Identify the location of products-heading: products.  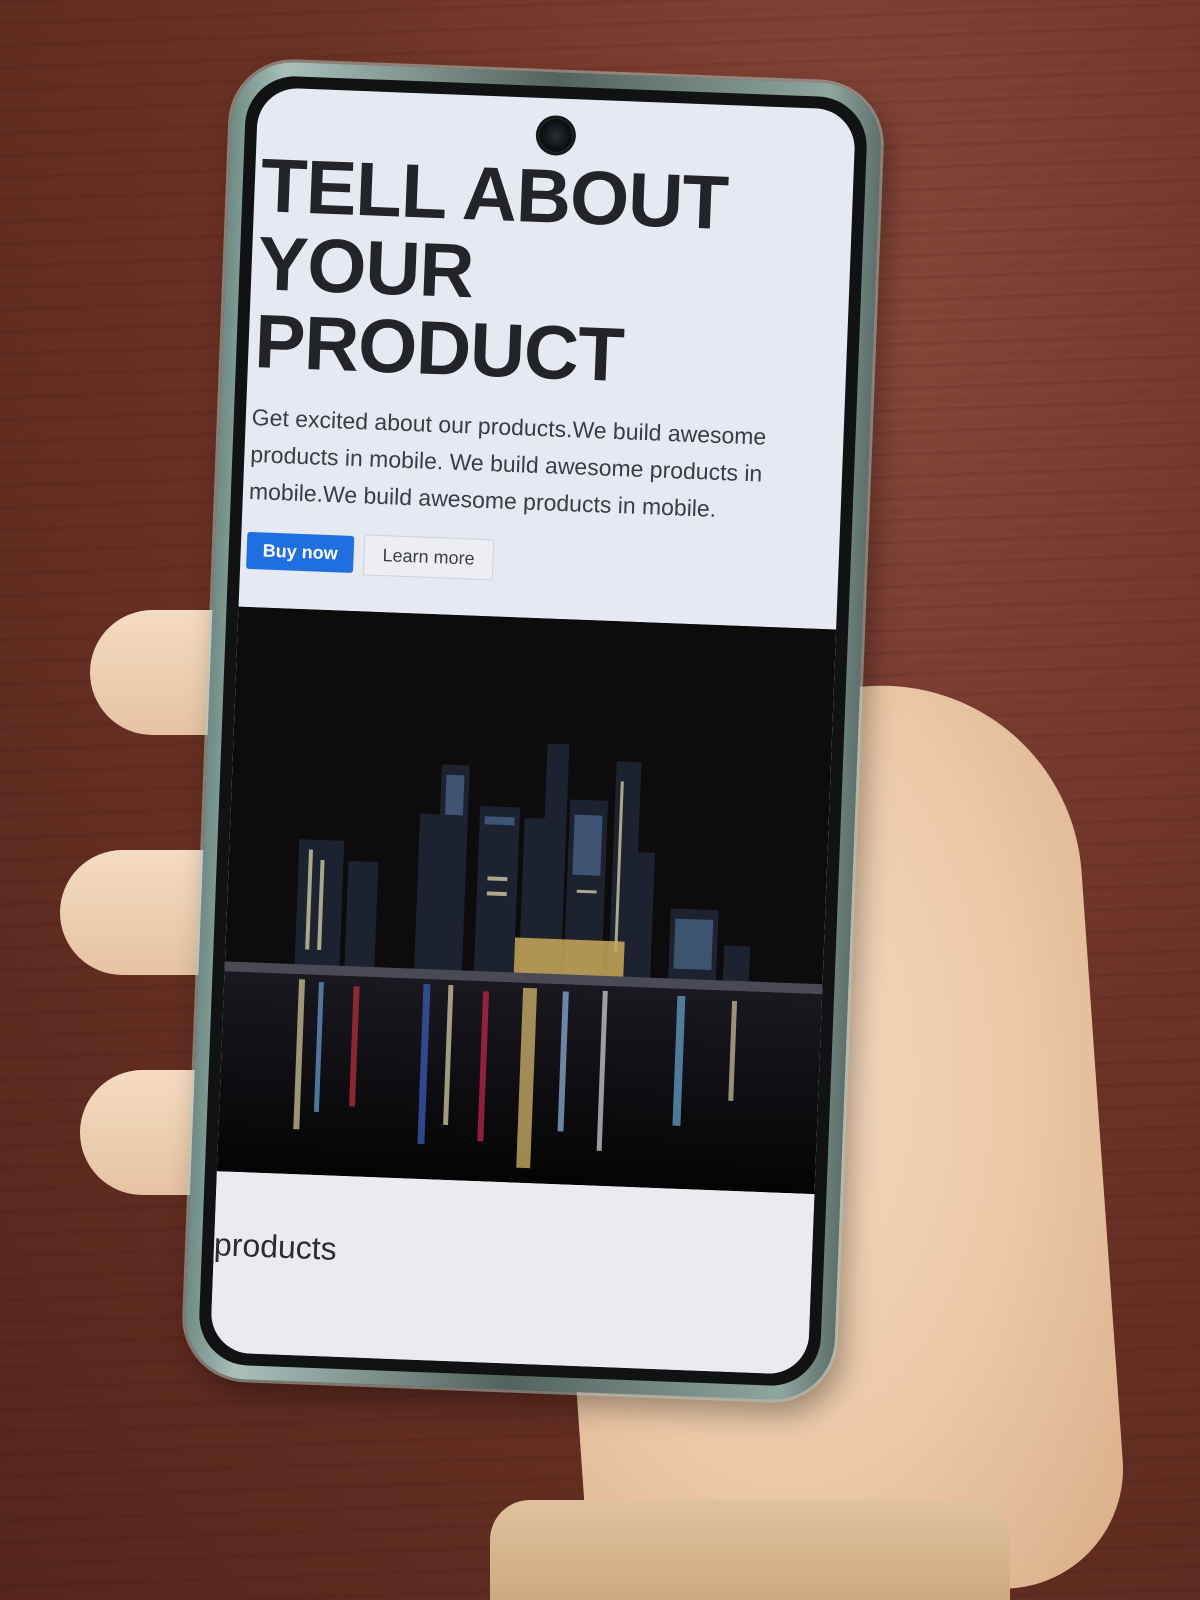
(275, 1246).